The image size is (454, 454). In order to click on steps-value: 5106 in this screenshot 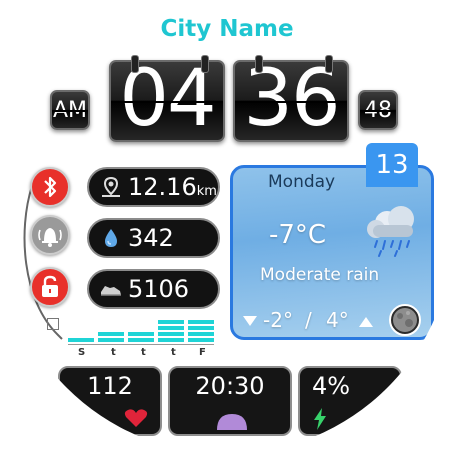, I will do `click(159, 289)`.